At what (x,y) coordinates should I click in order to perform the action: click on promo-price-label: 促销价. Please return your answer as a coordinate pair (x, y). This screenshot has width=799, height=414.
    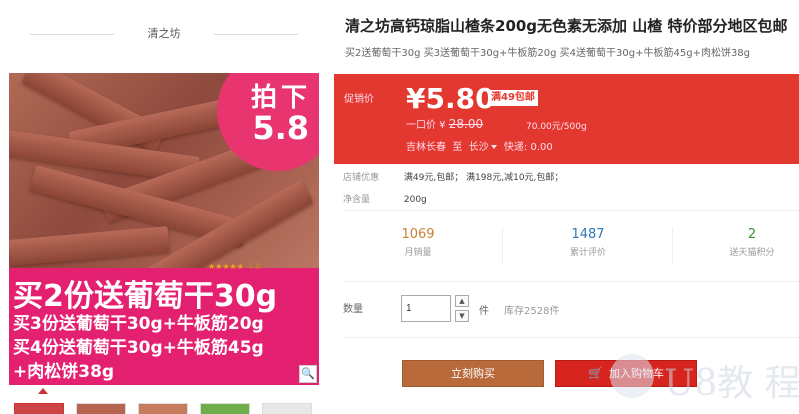
    Looking at the image, I should click on (359, 99).